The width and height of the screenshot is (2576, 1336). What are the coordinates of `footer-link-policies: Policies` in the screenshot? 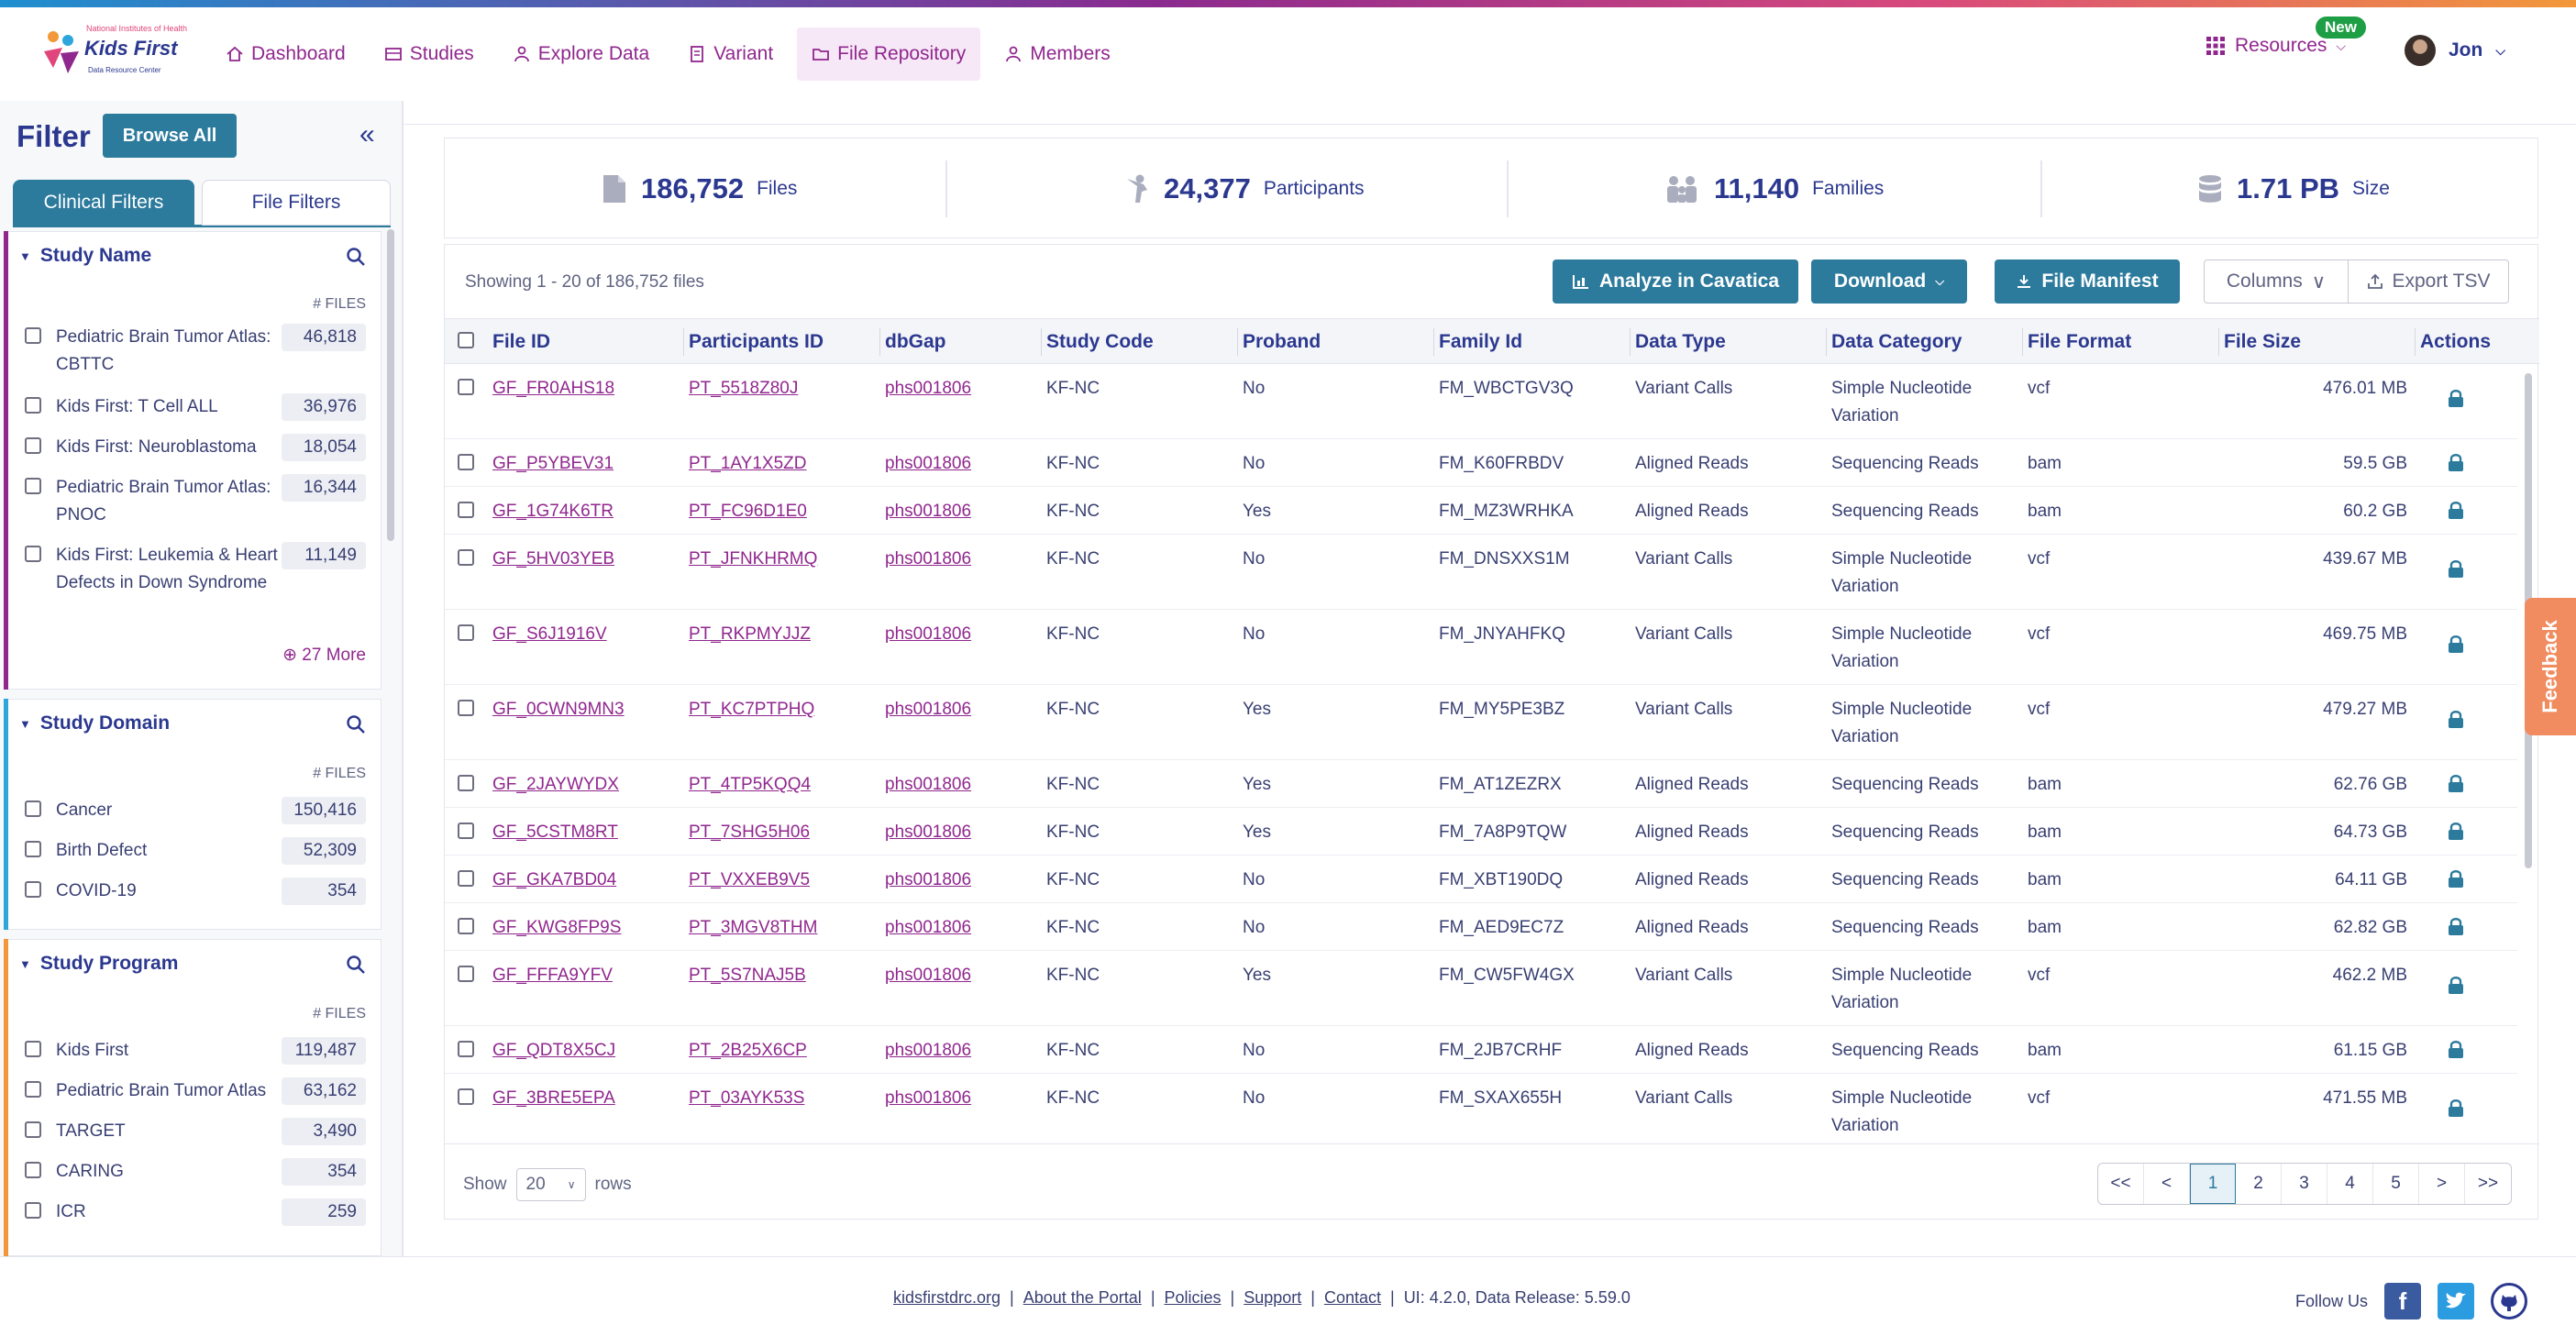 It's located at (1193, 1298).